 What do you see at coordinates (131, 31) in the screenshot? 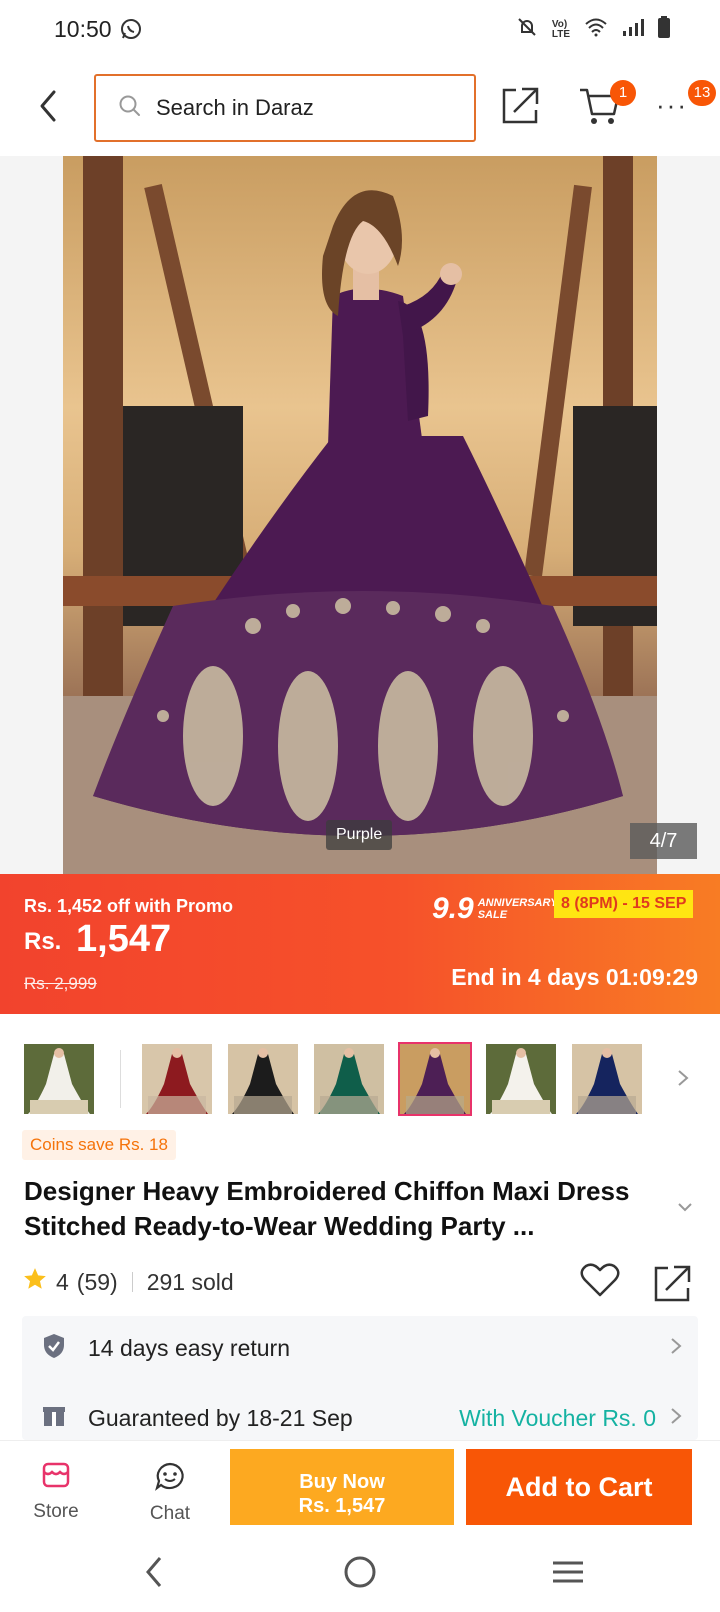
I see `whatsapp-icon` at bounding box center [131, 31].